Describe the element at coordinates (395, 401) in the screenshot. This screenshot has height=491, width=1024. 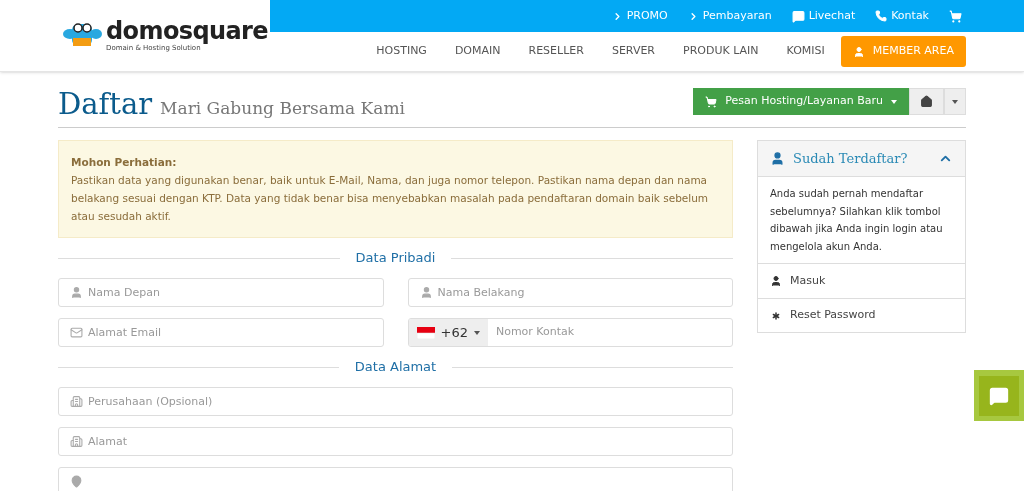
I see `input-field: Perusahaan (Opsional)` at that location.